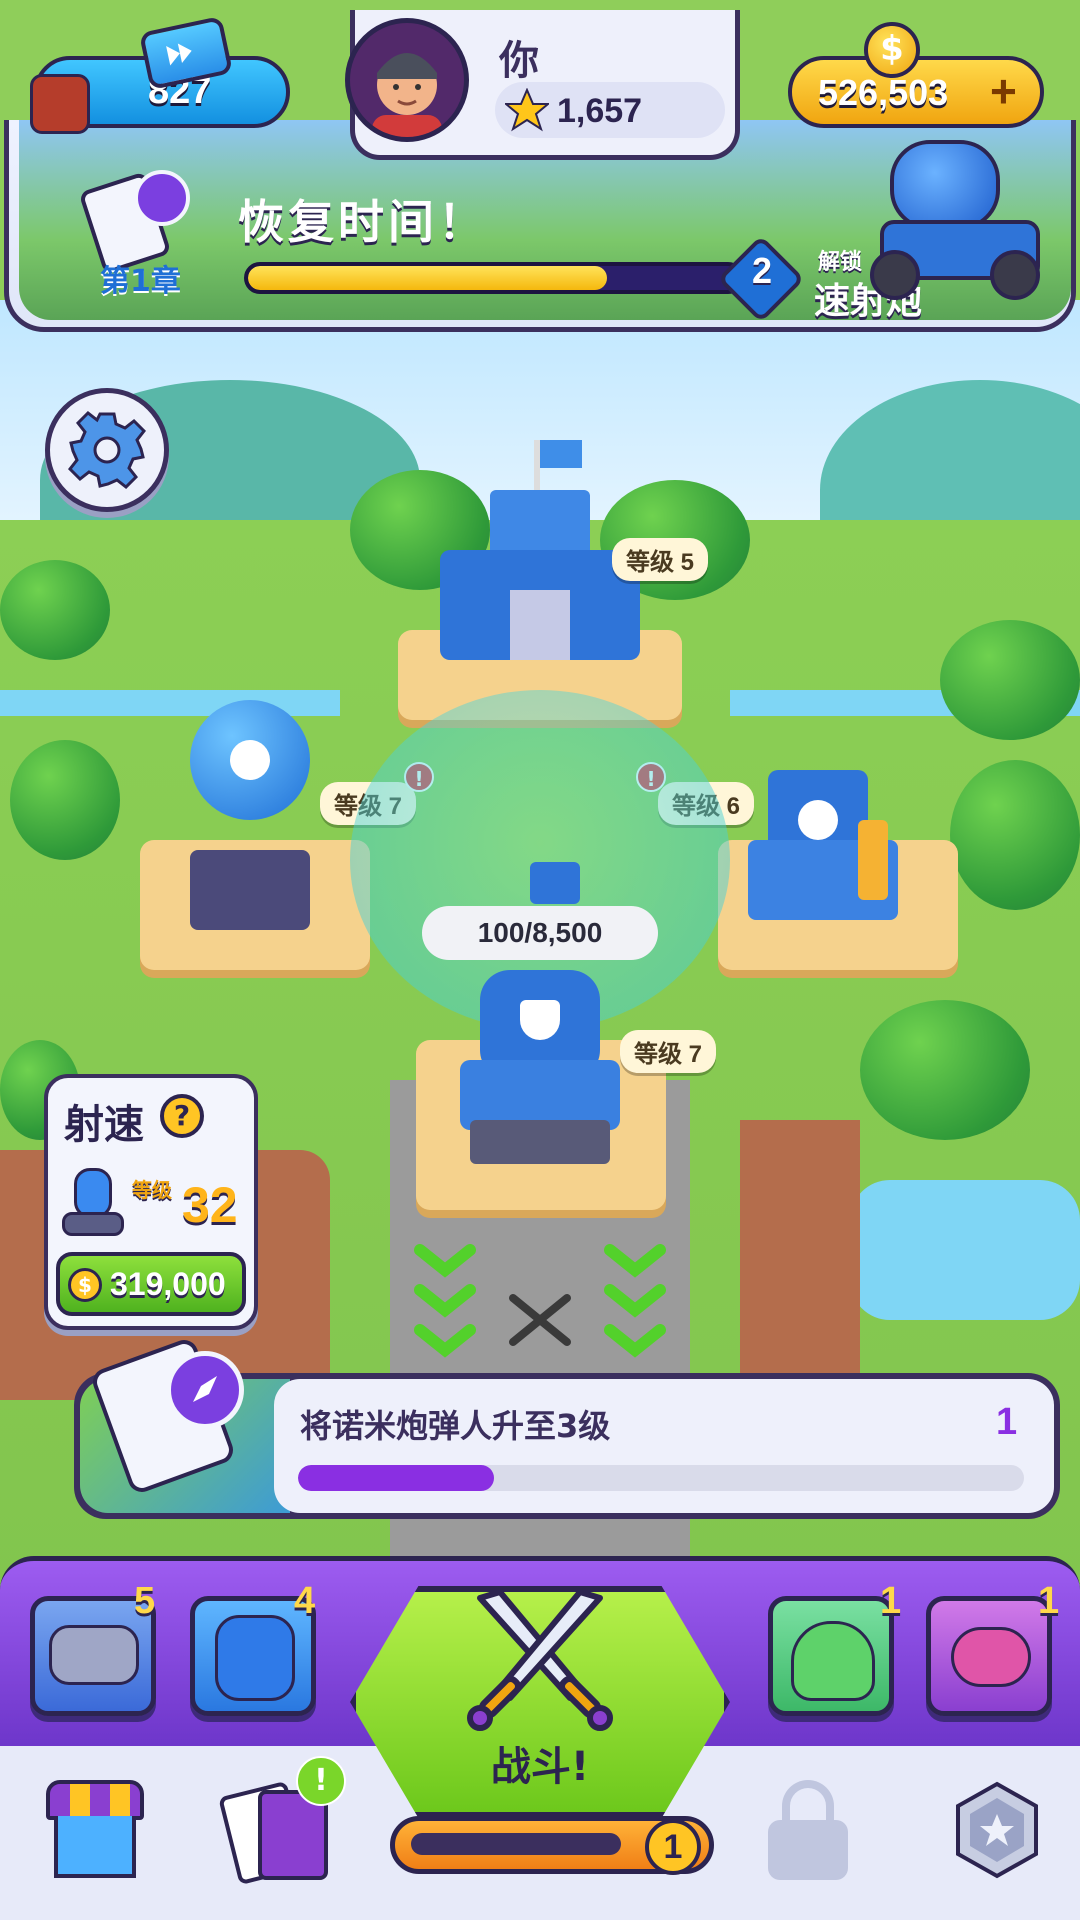  Describe the element at coordinates (800, 1260) in the screenshot. I see `cliff` at that location.